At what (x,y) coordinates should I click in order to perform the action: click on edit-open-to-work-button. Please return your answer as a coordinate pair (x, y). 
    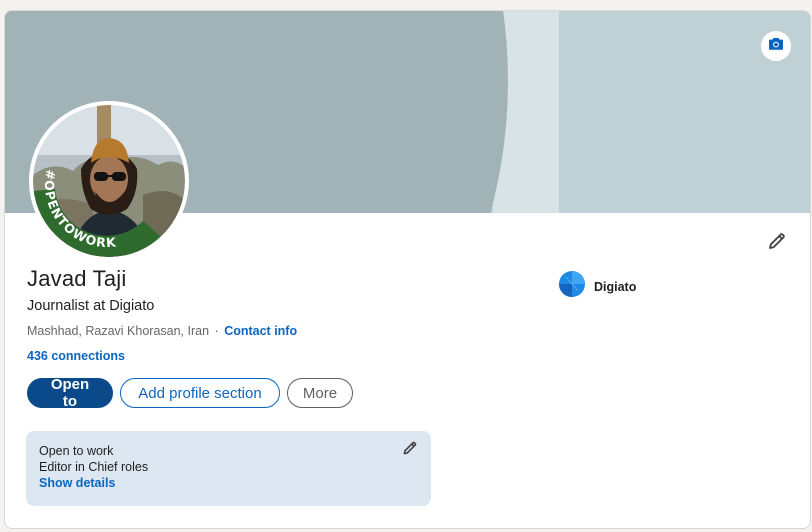
    Looking at the image, I should click on (410, 450).